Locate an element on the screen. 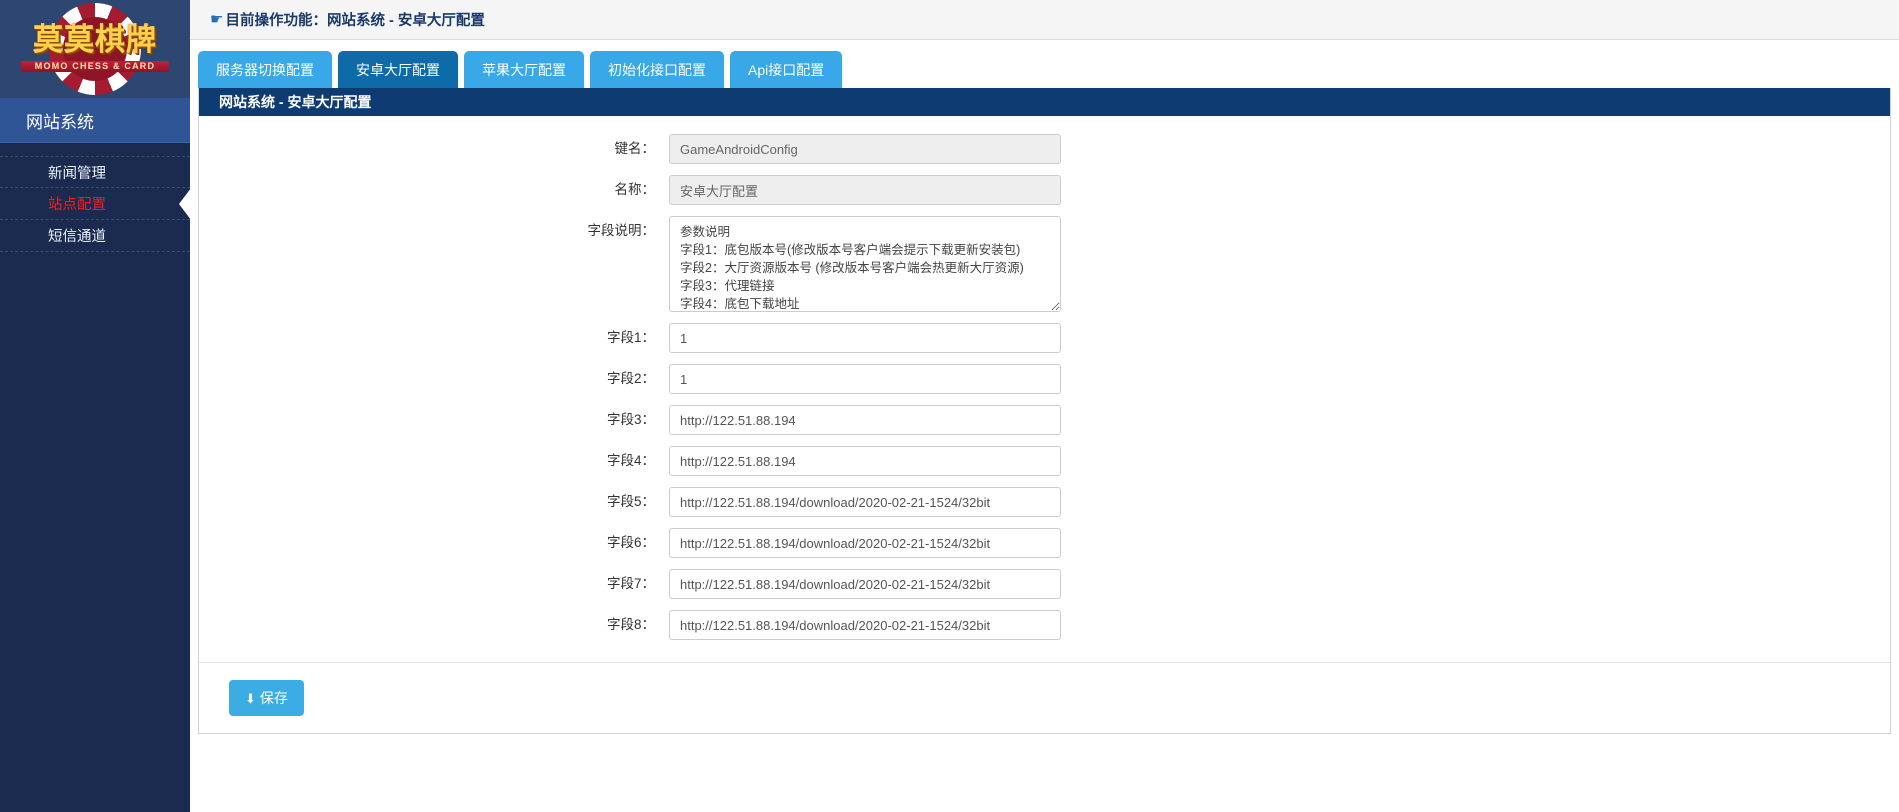 This screenshot has height=812, width=1899. key-name-label: 键名： is located at coordinates (635, 148).